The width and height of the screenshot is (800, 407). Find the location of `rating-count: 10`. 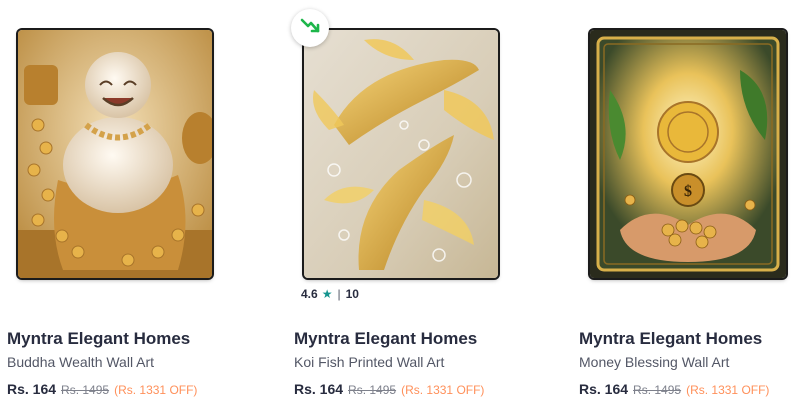

rating-count: 10 is located at coordinates (352, 294).